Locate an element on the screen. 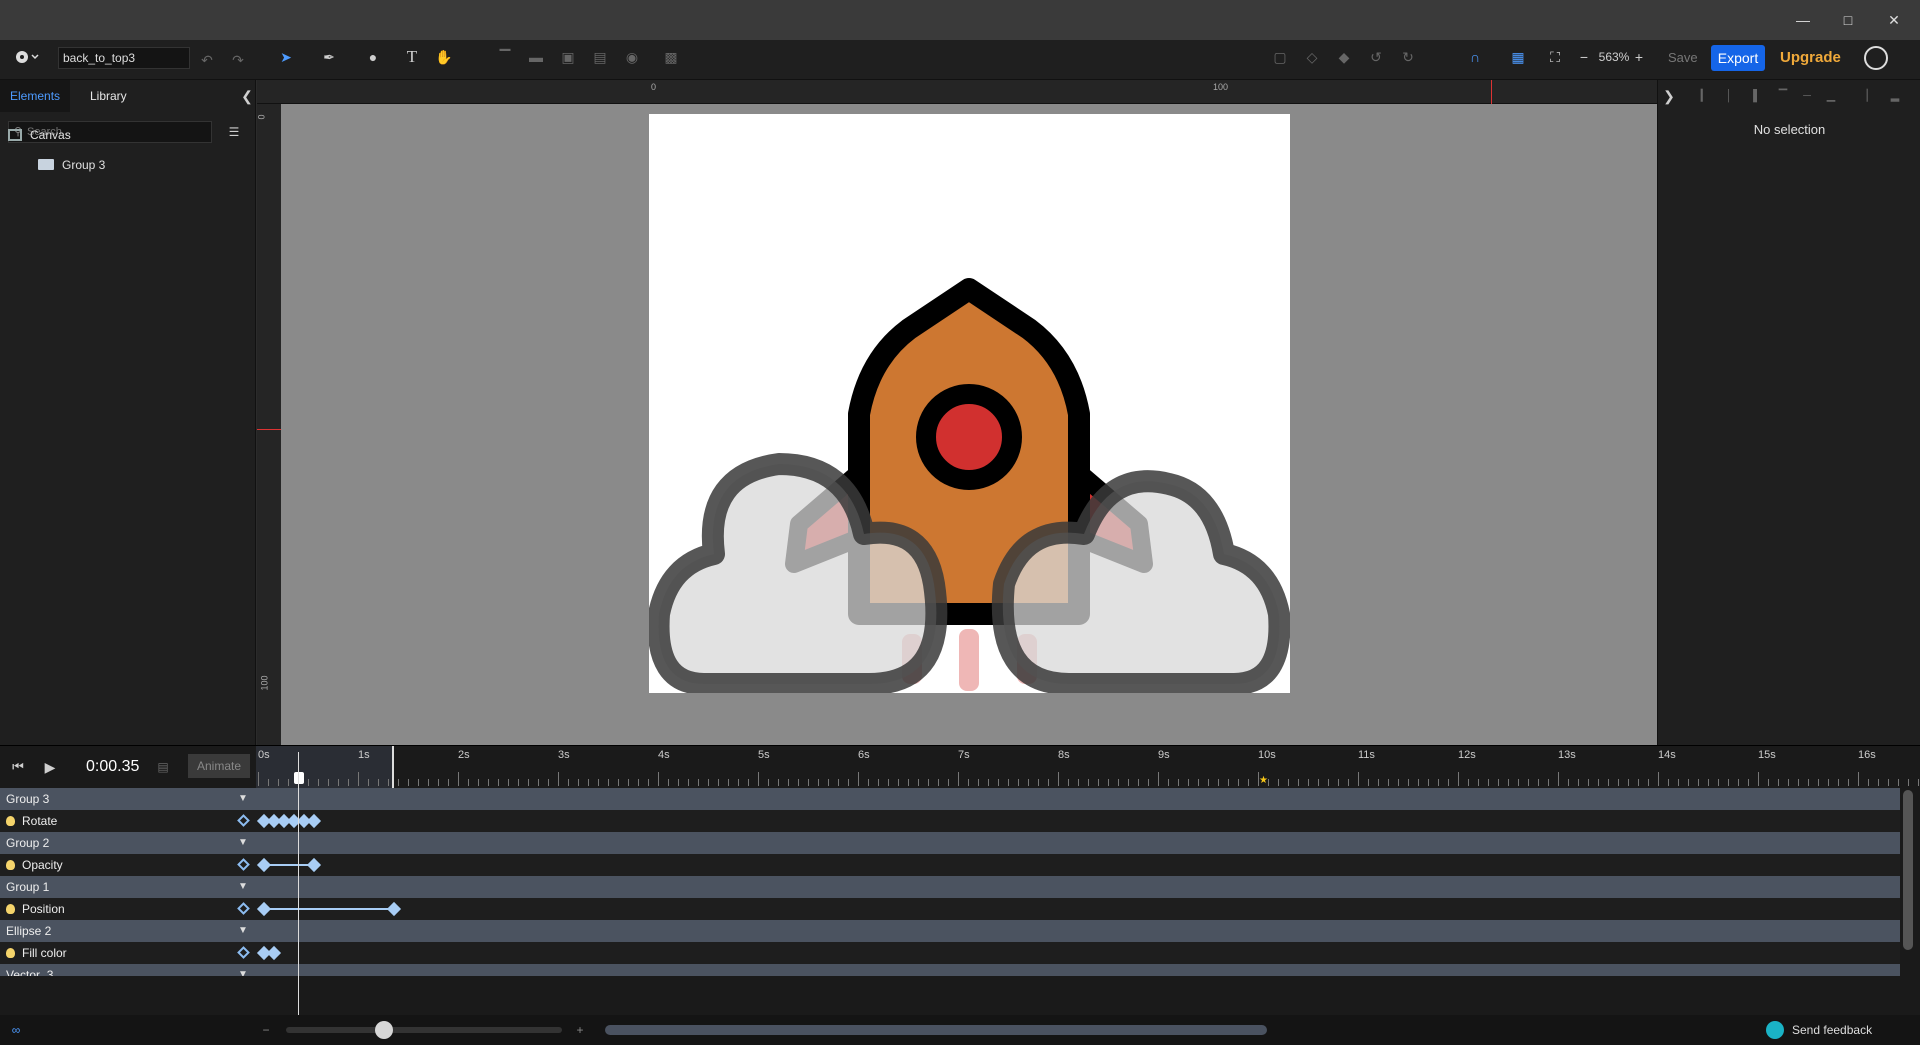  playhead-handle is located at coordinates (299, 778).